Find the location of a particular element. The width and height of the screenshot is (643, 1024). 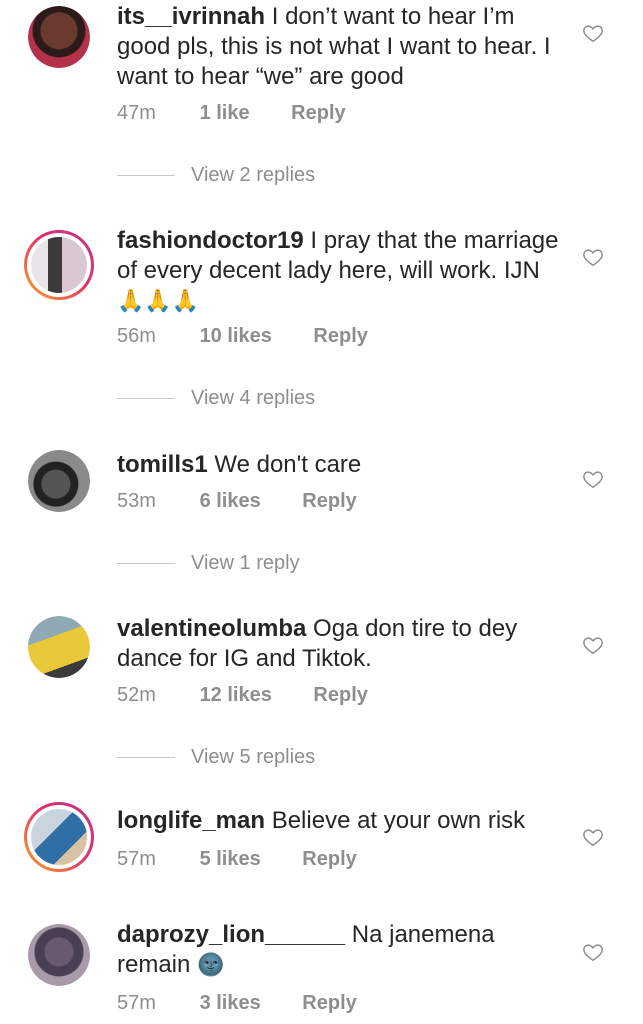

view-replies-label: View 5 replies is located at coordinates (253, 757).